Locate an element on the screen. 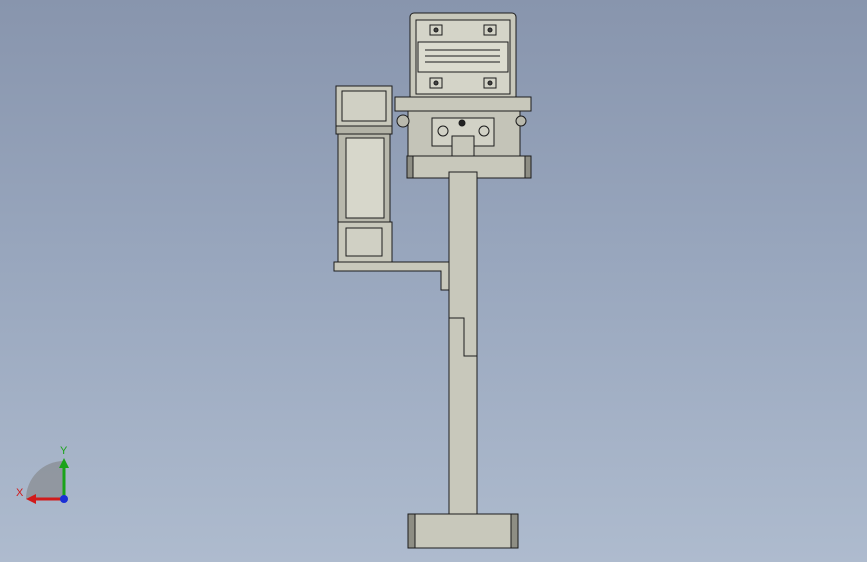  l-bracket is located at coordinates (391, 276).